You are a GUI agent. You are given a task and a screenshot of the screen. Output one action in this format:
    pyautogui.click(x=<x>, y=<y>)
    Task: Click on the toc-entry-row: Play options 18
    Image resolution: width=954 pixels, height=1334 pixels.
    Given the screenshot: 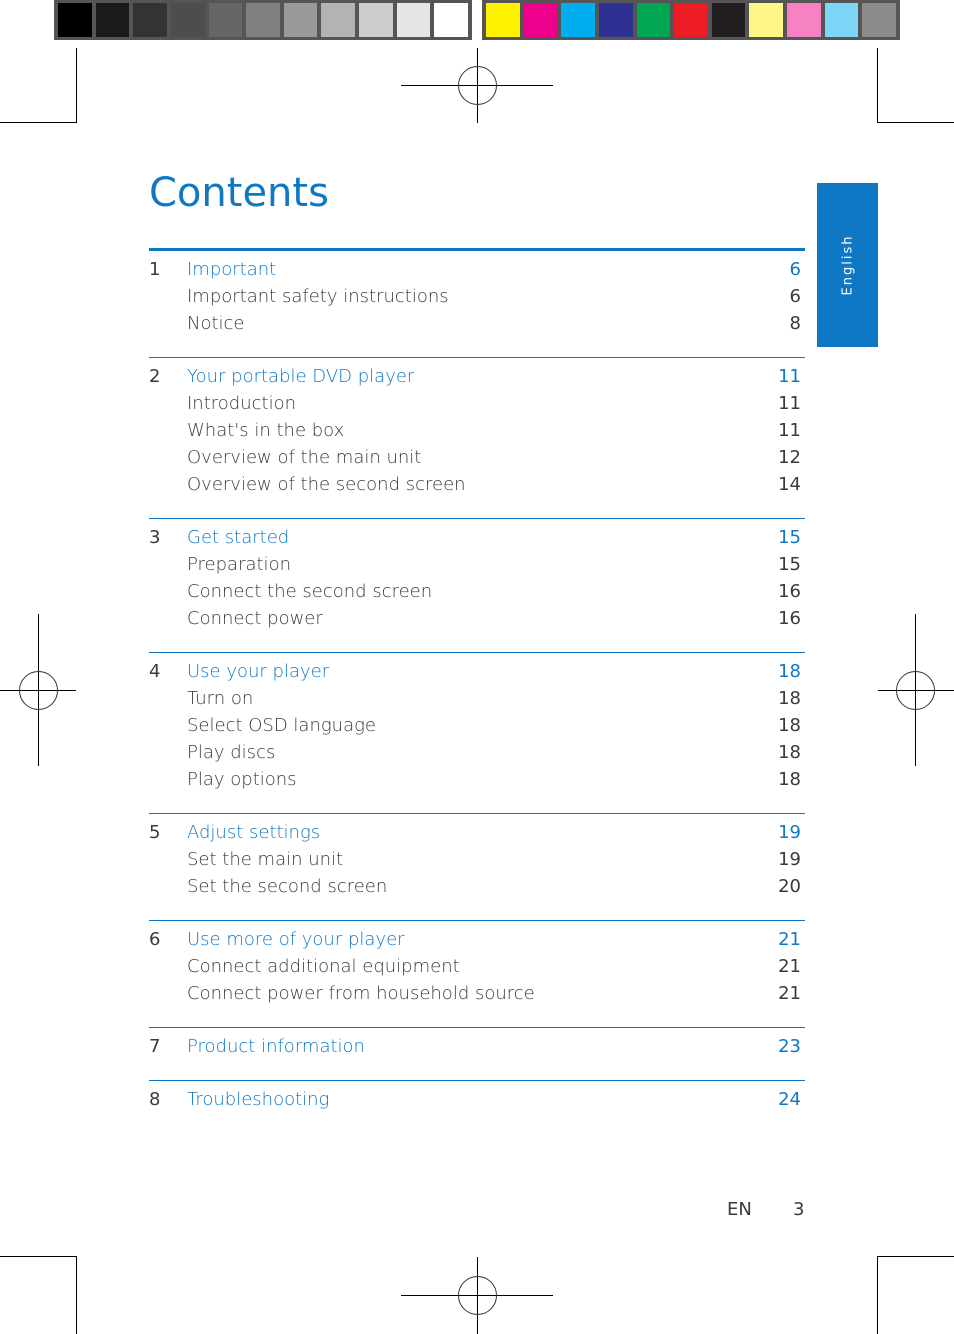 What is the action you would take?
    pyautogui.click(x=477, y=782)
    